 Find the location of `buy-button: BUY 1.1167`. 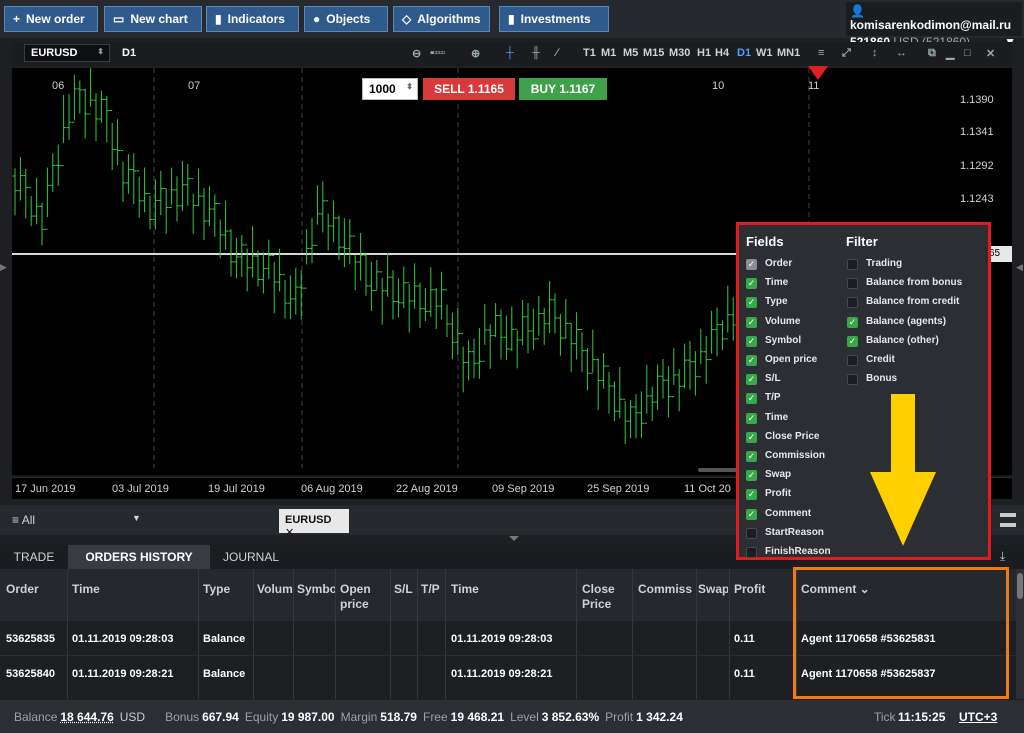

buy-button: BUY 1.1167 is located at coordinates (563, 89).